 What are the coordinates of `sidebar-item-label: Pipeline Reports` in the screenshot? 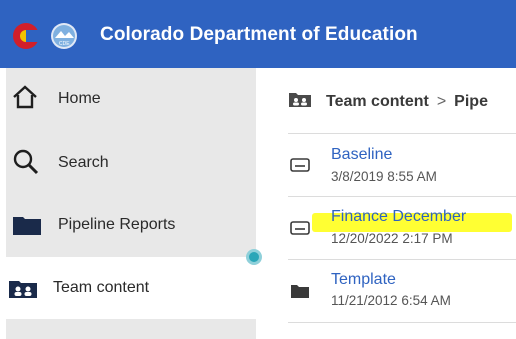 It's located at (117, 224).